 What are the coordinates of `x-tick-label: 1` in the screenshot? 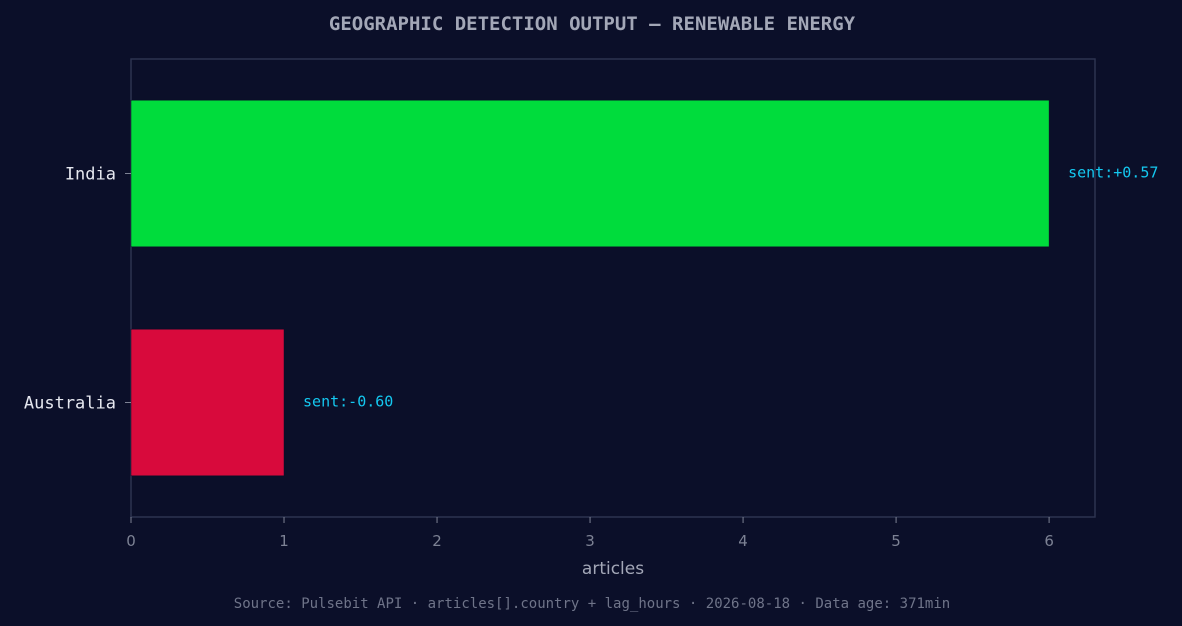 It's located at (284, 541).